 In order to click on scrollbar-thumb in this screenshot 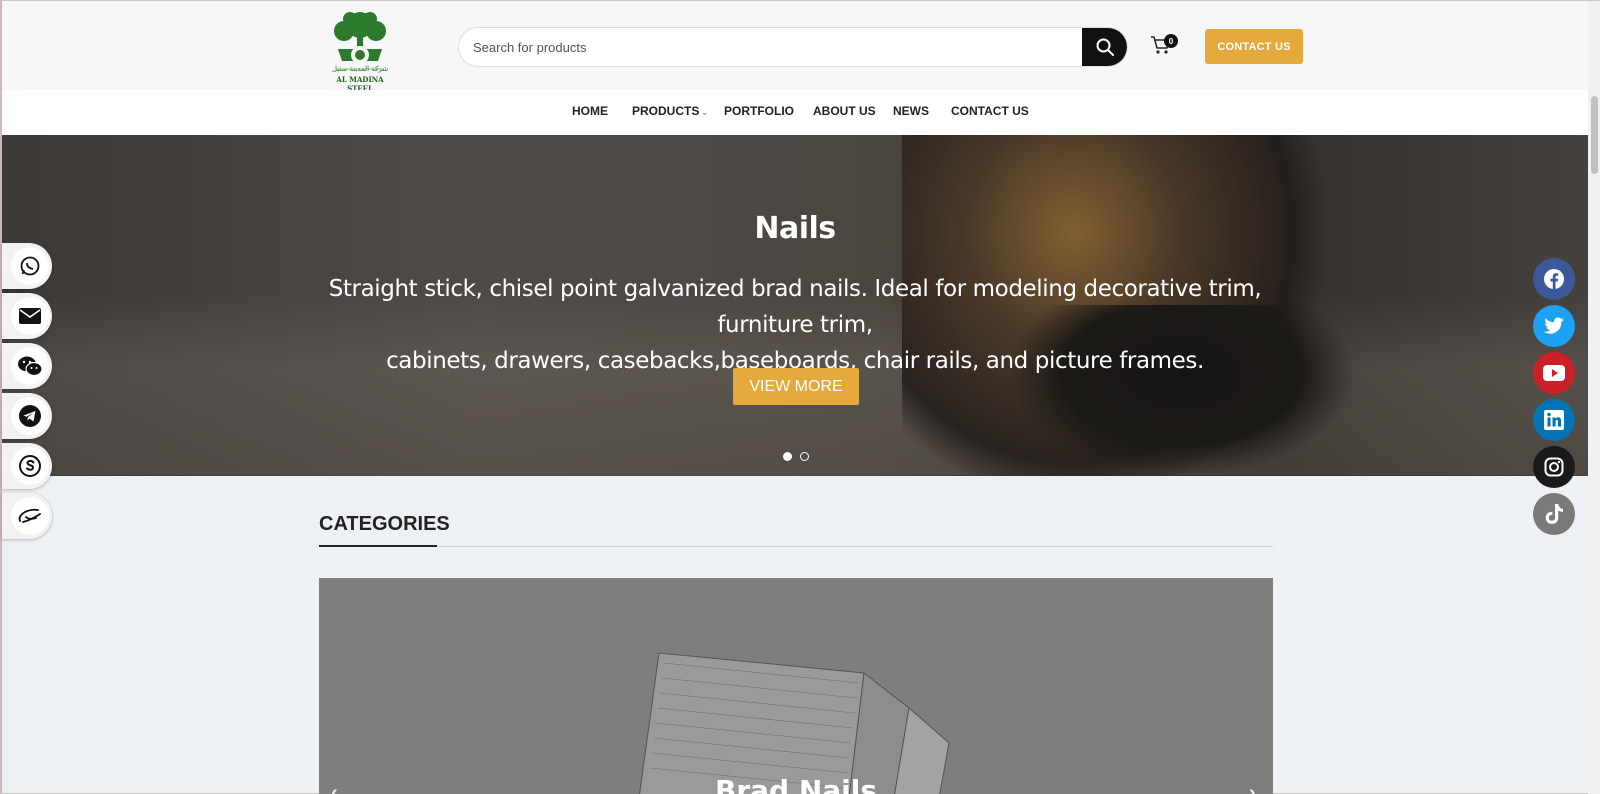, I will do `click(1594, 135)`.